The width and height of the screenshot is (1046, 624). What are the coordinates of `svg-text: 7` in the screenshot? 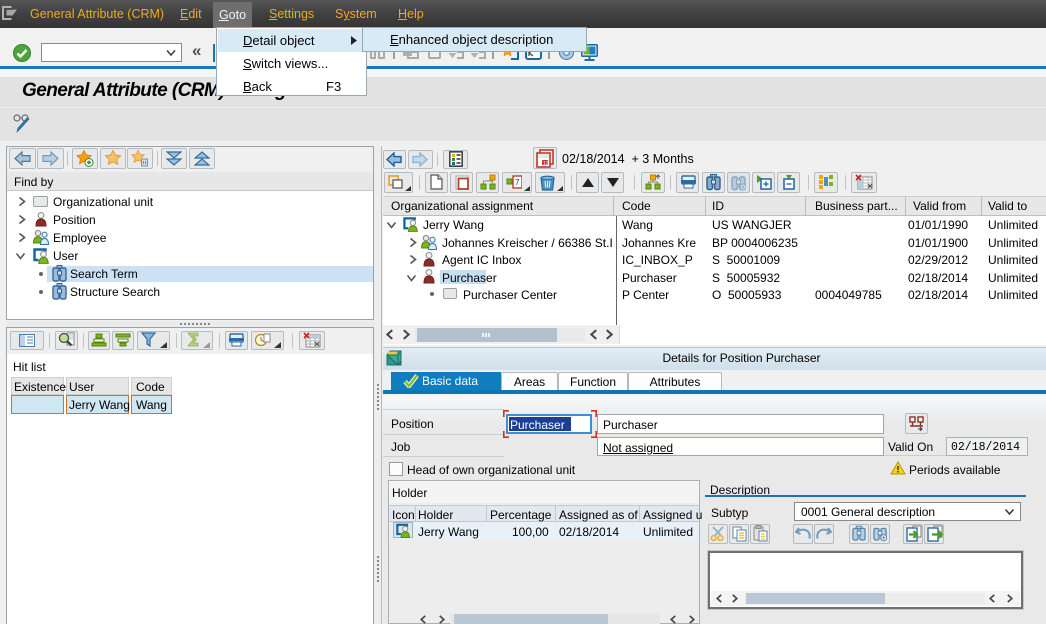 It's located at (517, 182).